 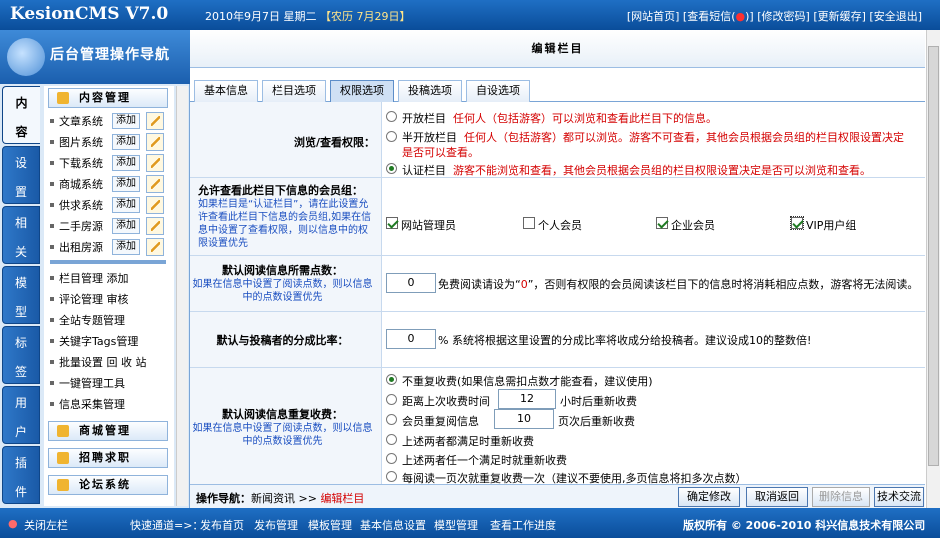 I want to click on menu-row-collect: 信息采集管理, so click(x=110, y=404).